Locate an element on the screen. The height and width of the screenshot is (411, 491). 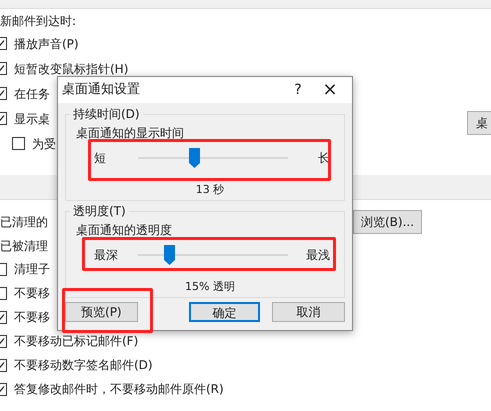
option-label: 清理子 is located at coordinates (32, 269).